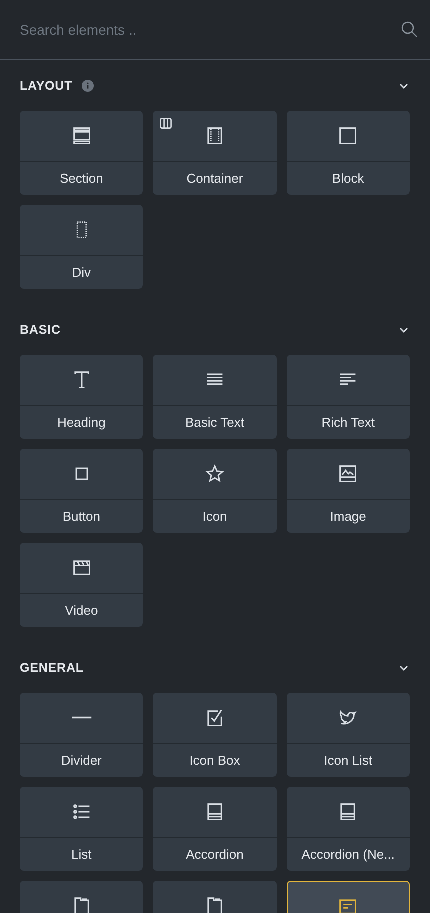  What do you see at coordinates (81, 179) in the screenshot?
I see `card-label: Section` at bounding box center [81, 179].